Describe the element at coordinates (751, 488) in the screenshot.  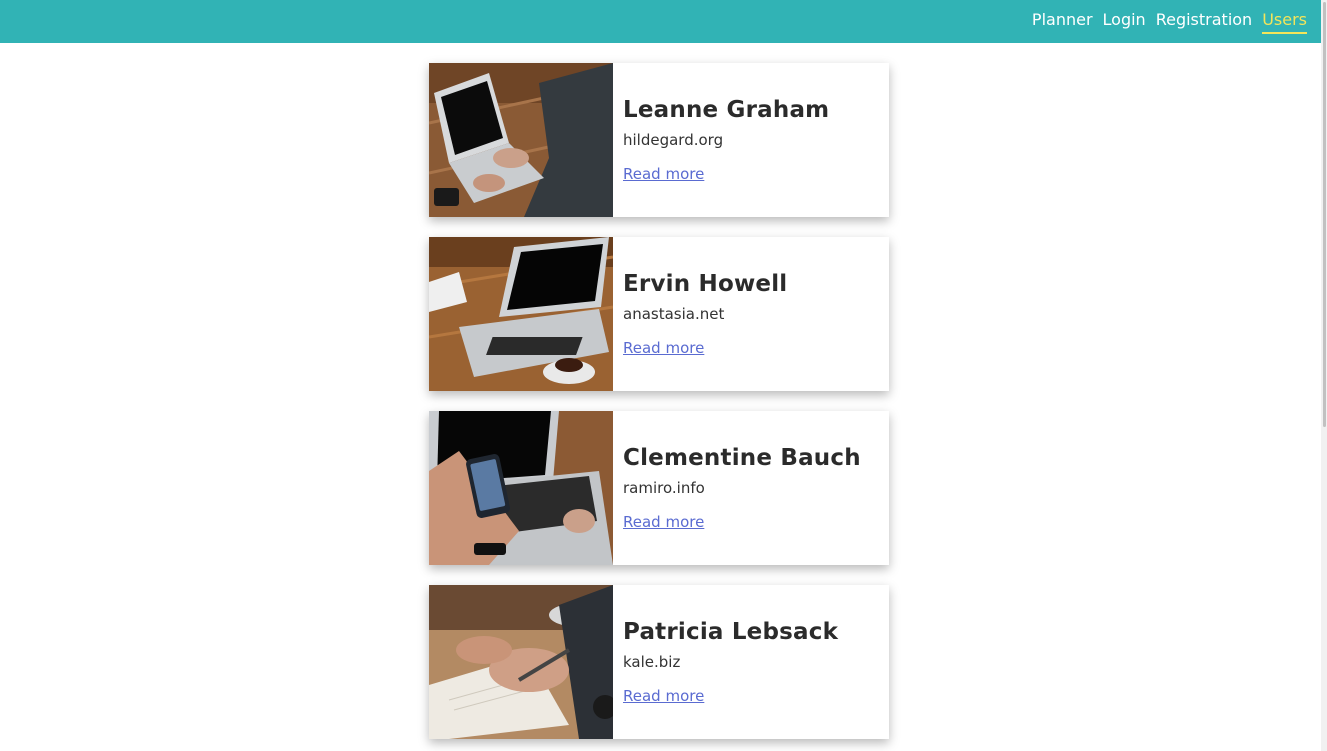
I see `user-info: Clementine Bauch ramiro.info Read more` at that location.